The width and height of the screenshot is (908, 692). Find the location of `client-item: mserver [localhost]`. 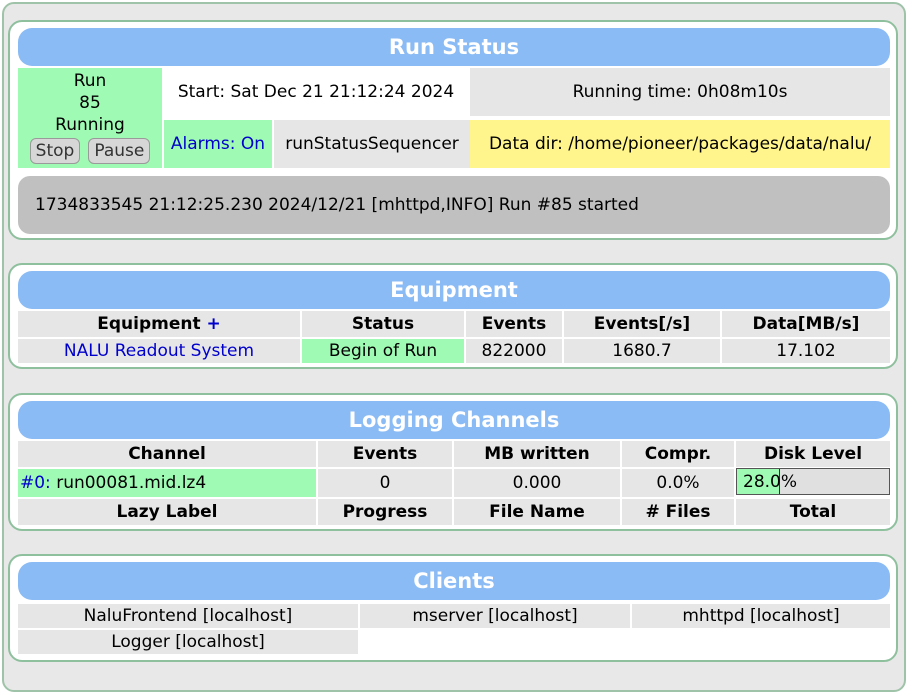

client-item: mserver [localhost] is located at coordinates (495, 616).